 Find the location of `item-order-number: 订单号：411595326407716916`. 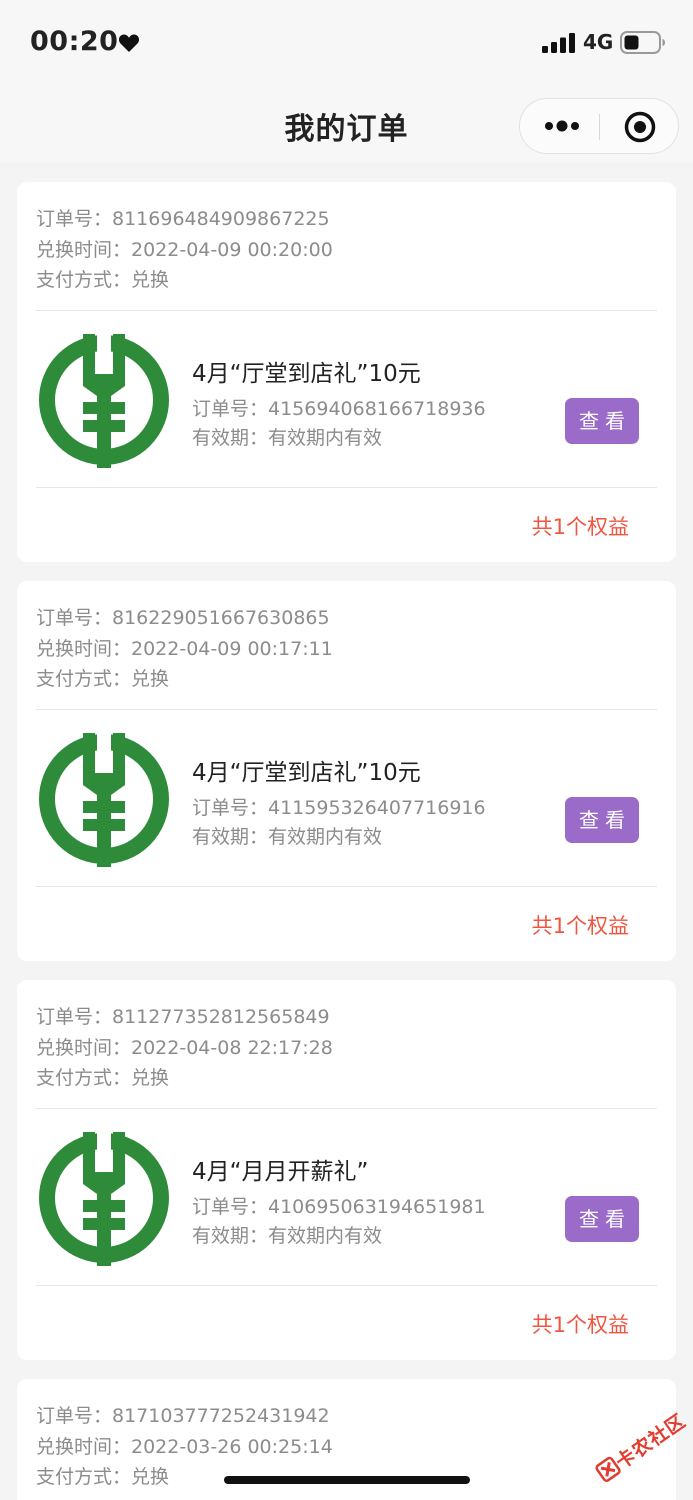

item-order-number: 订单号：411595326407716916 is located at coordinates (339, 808).